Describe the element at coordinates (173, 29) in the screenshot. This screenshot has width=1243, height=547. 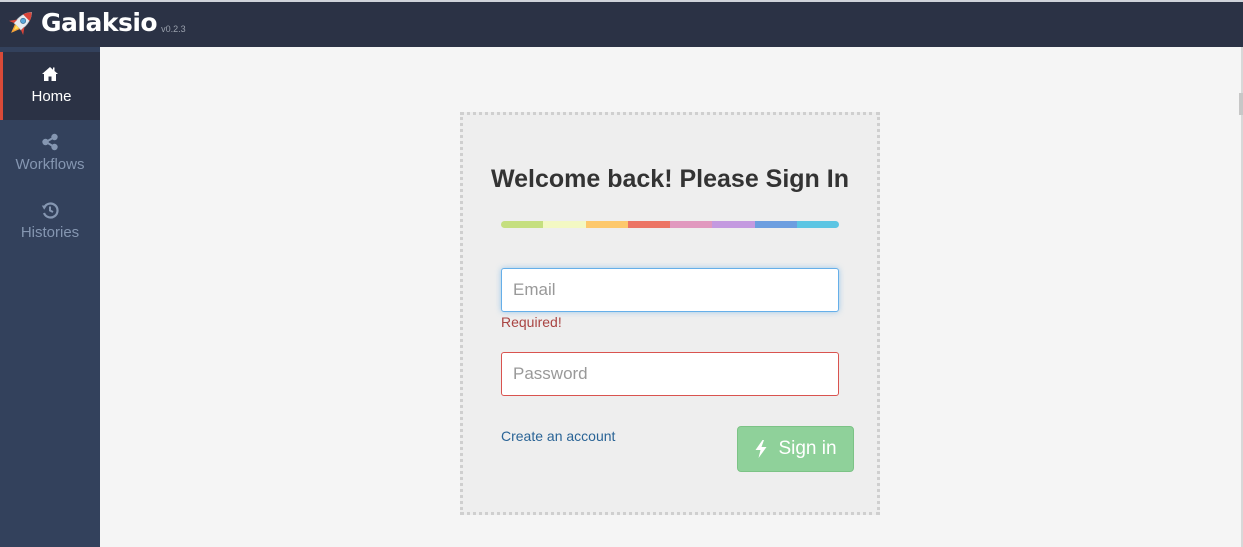
I see `app-version: v0.2.3` at that location.